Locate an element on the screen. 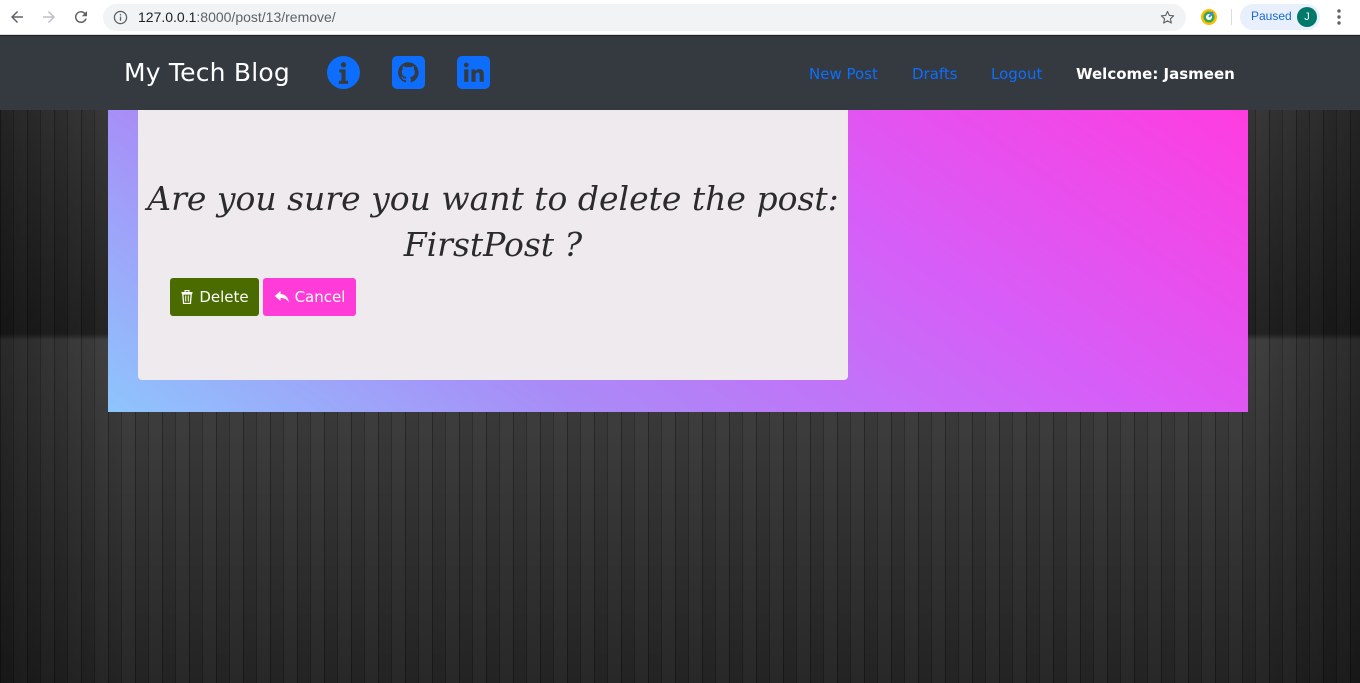 This screenshot has width=1360, height=683. welcome-text: Welcome: Jasmeen is located at coordinates (1155, 74).